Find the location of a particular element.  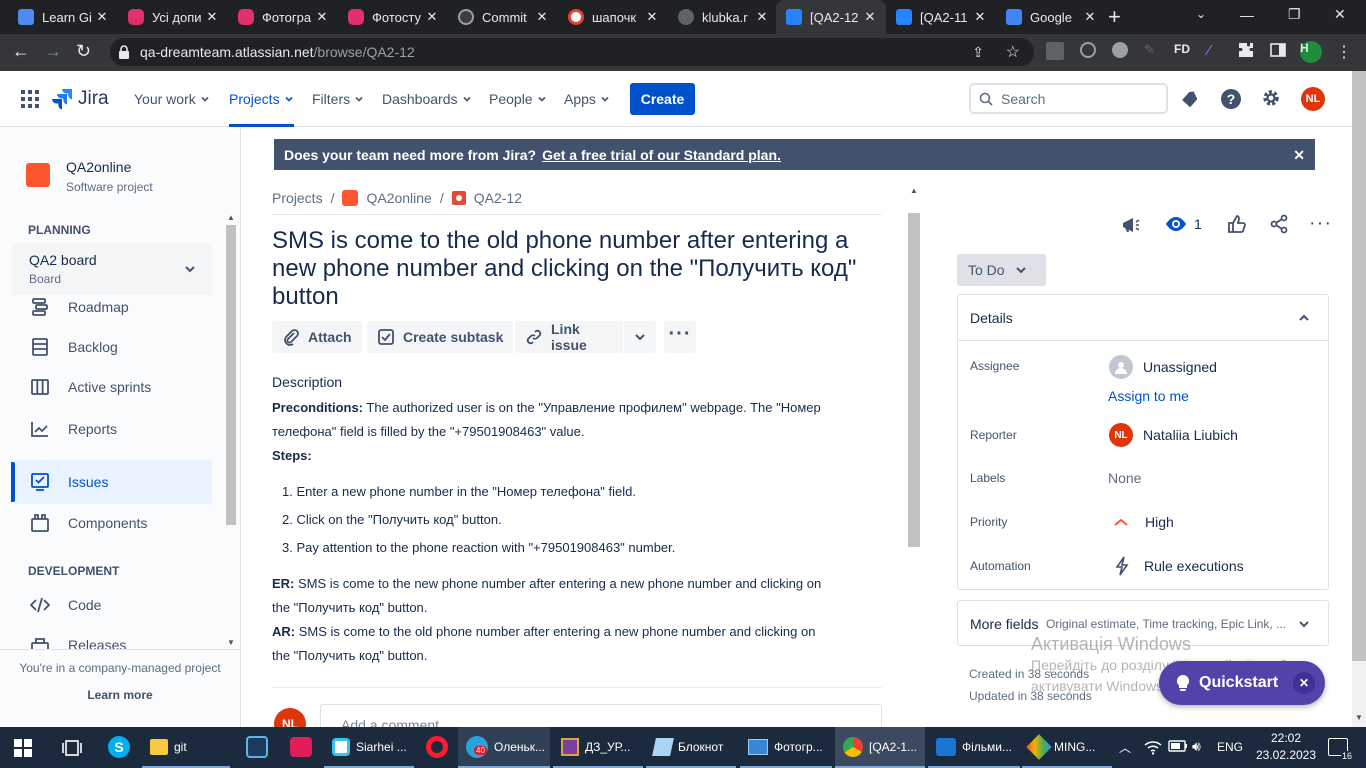

browser-tab: [QA2-11 ✕ is located at coordinates (941, 17).